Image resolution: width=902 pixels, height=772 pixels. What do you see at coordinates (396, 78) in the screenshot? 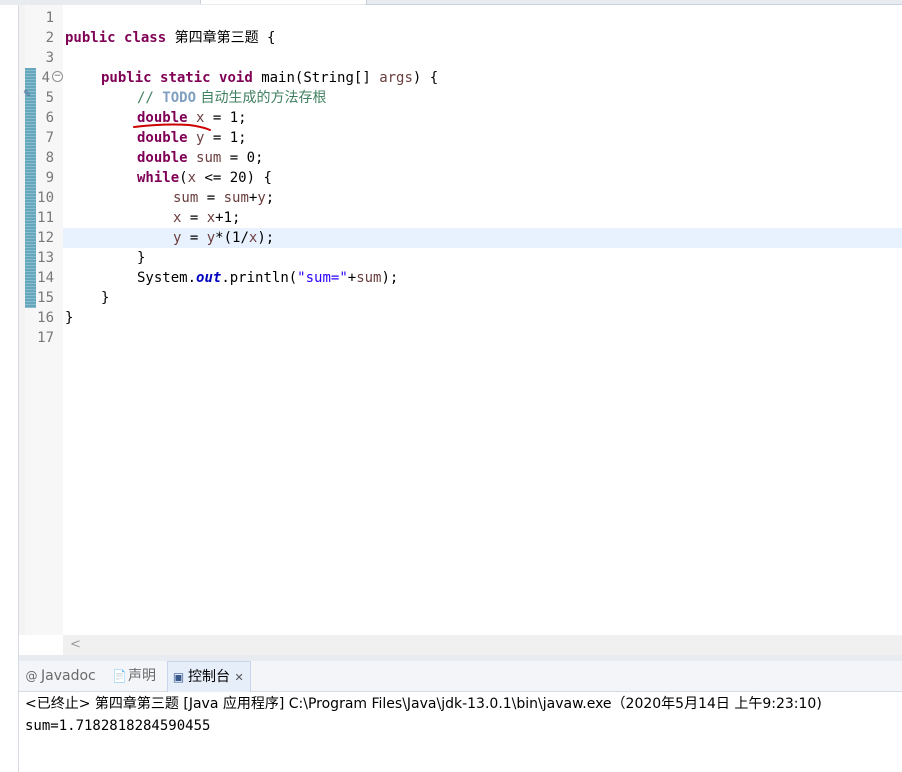
I see `param-name: args` at bounding box center [396, 78].